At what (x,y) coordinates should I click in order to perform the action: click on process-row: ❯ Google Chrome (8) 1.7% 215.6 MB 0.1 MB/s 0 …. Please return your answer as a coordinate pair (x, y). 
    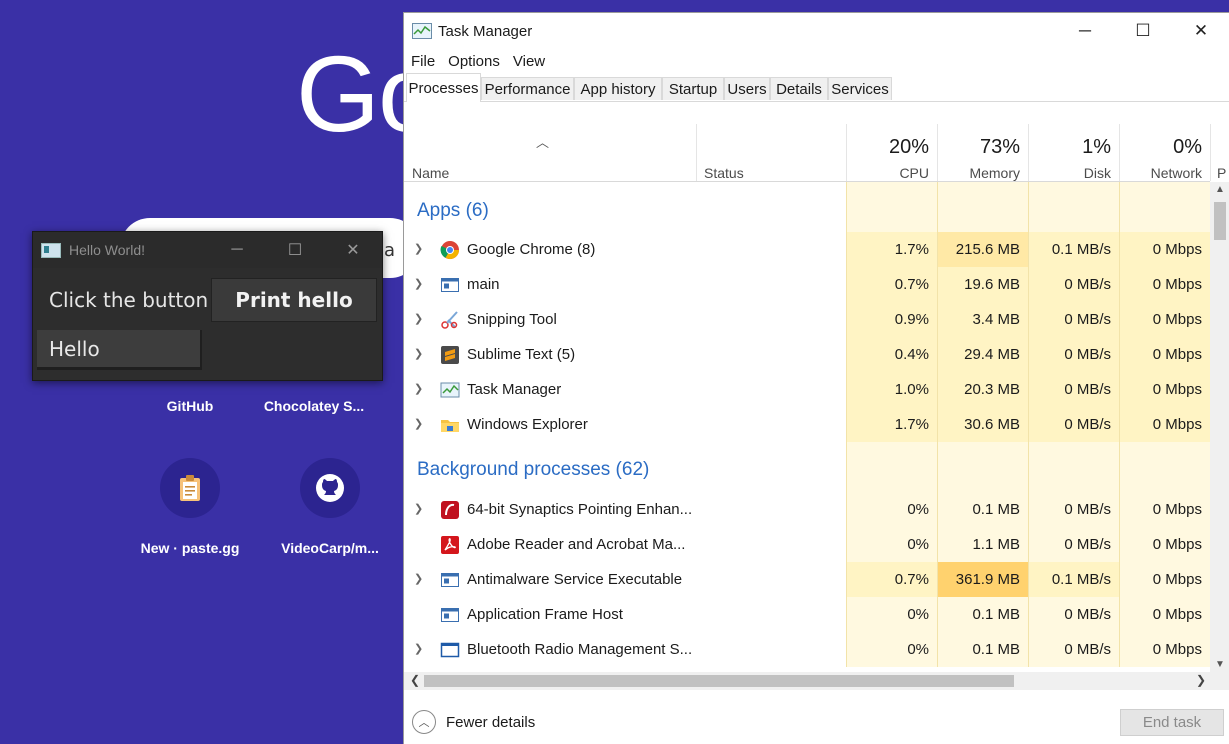
    Looking at the image, I should click on (807, 249).